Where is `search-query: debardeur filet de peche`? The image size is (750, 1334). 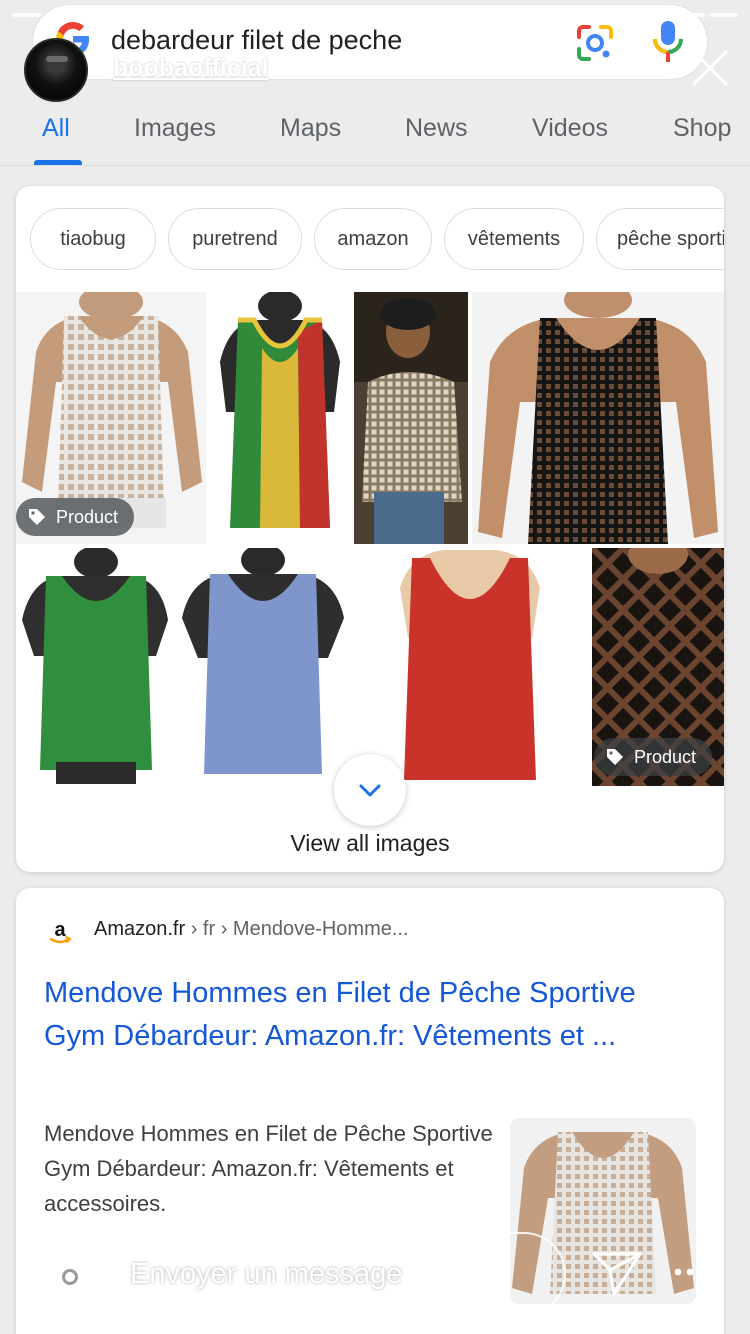
search-query: debardeur filet de peche is located at coordinates (256, 40).